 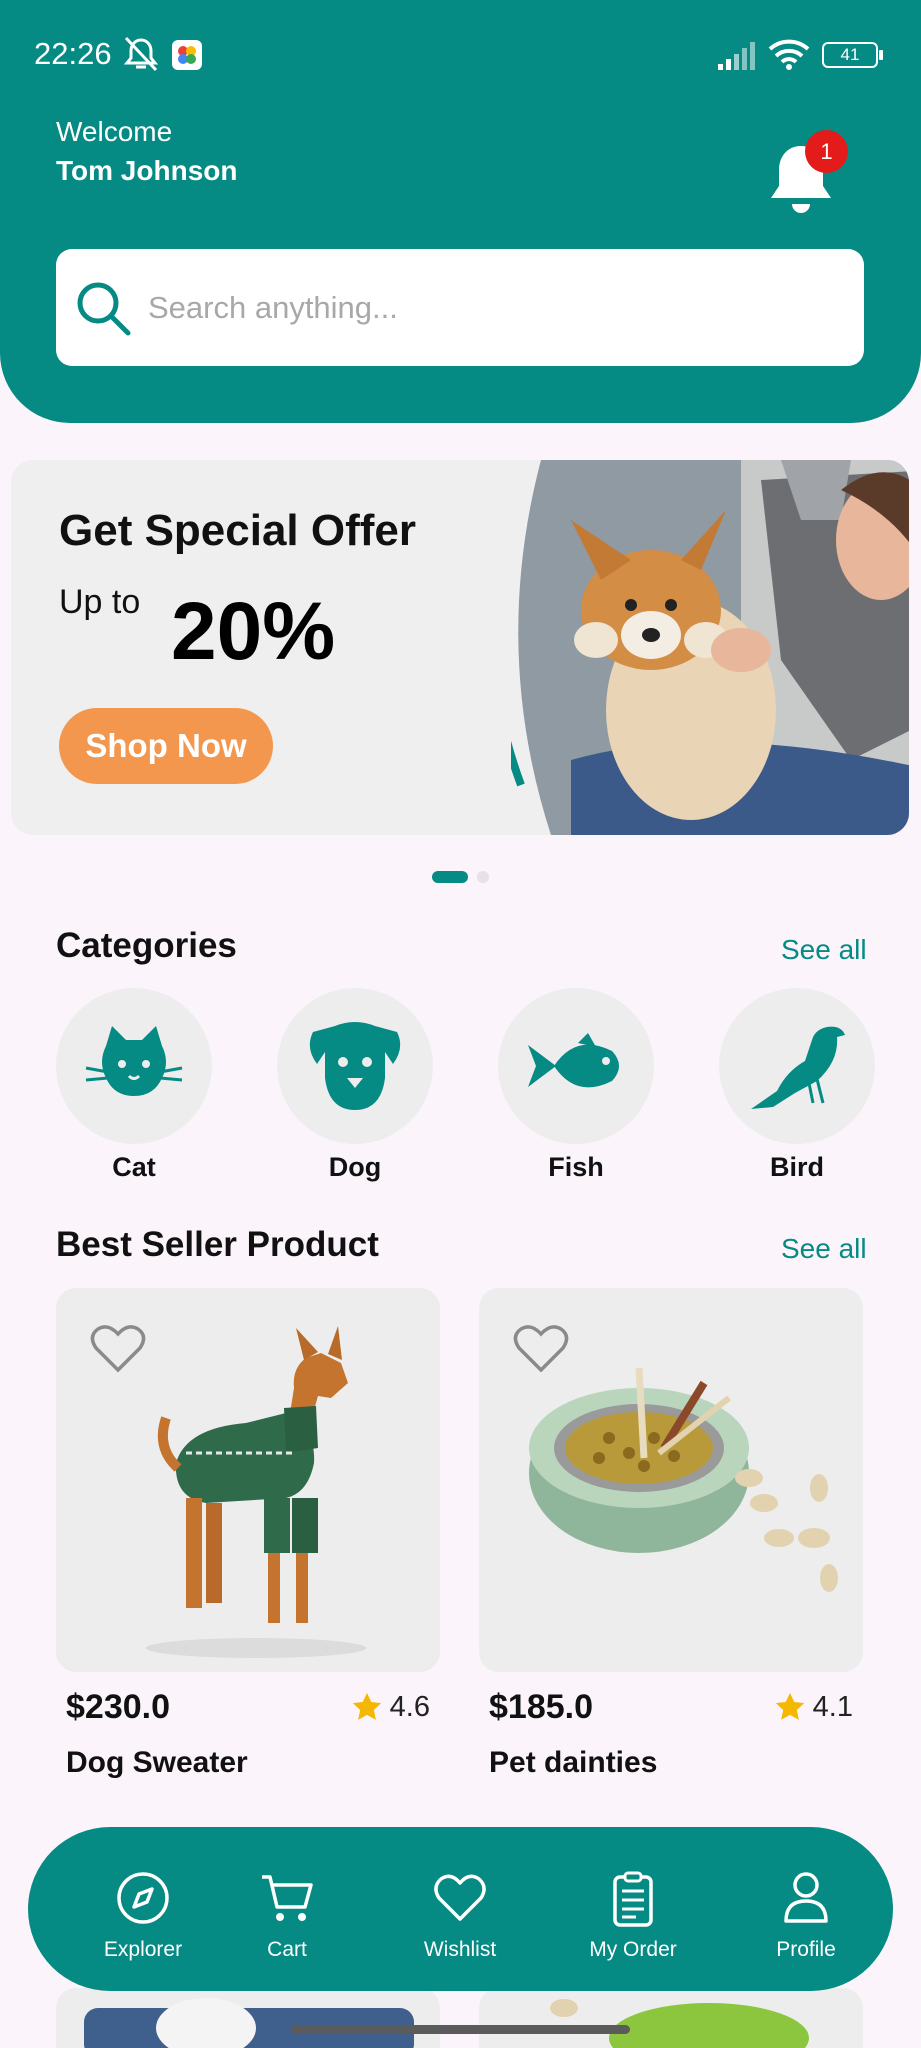 I want to click on product-card: $230.0 4.6 Dog Sweater, so click(x=248, y=1533).